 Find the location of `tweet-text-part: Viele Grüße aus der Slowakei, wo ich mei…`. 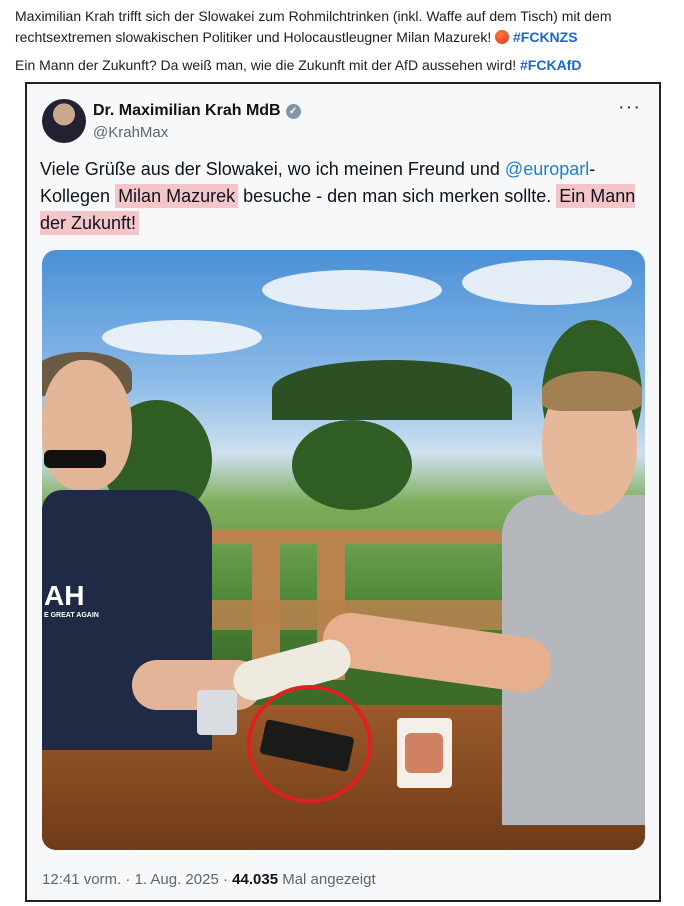

tweet-text-part: Viele Grüße aus der Slowakei, wo ich mei… is located at coordinates (272, 169).